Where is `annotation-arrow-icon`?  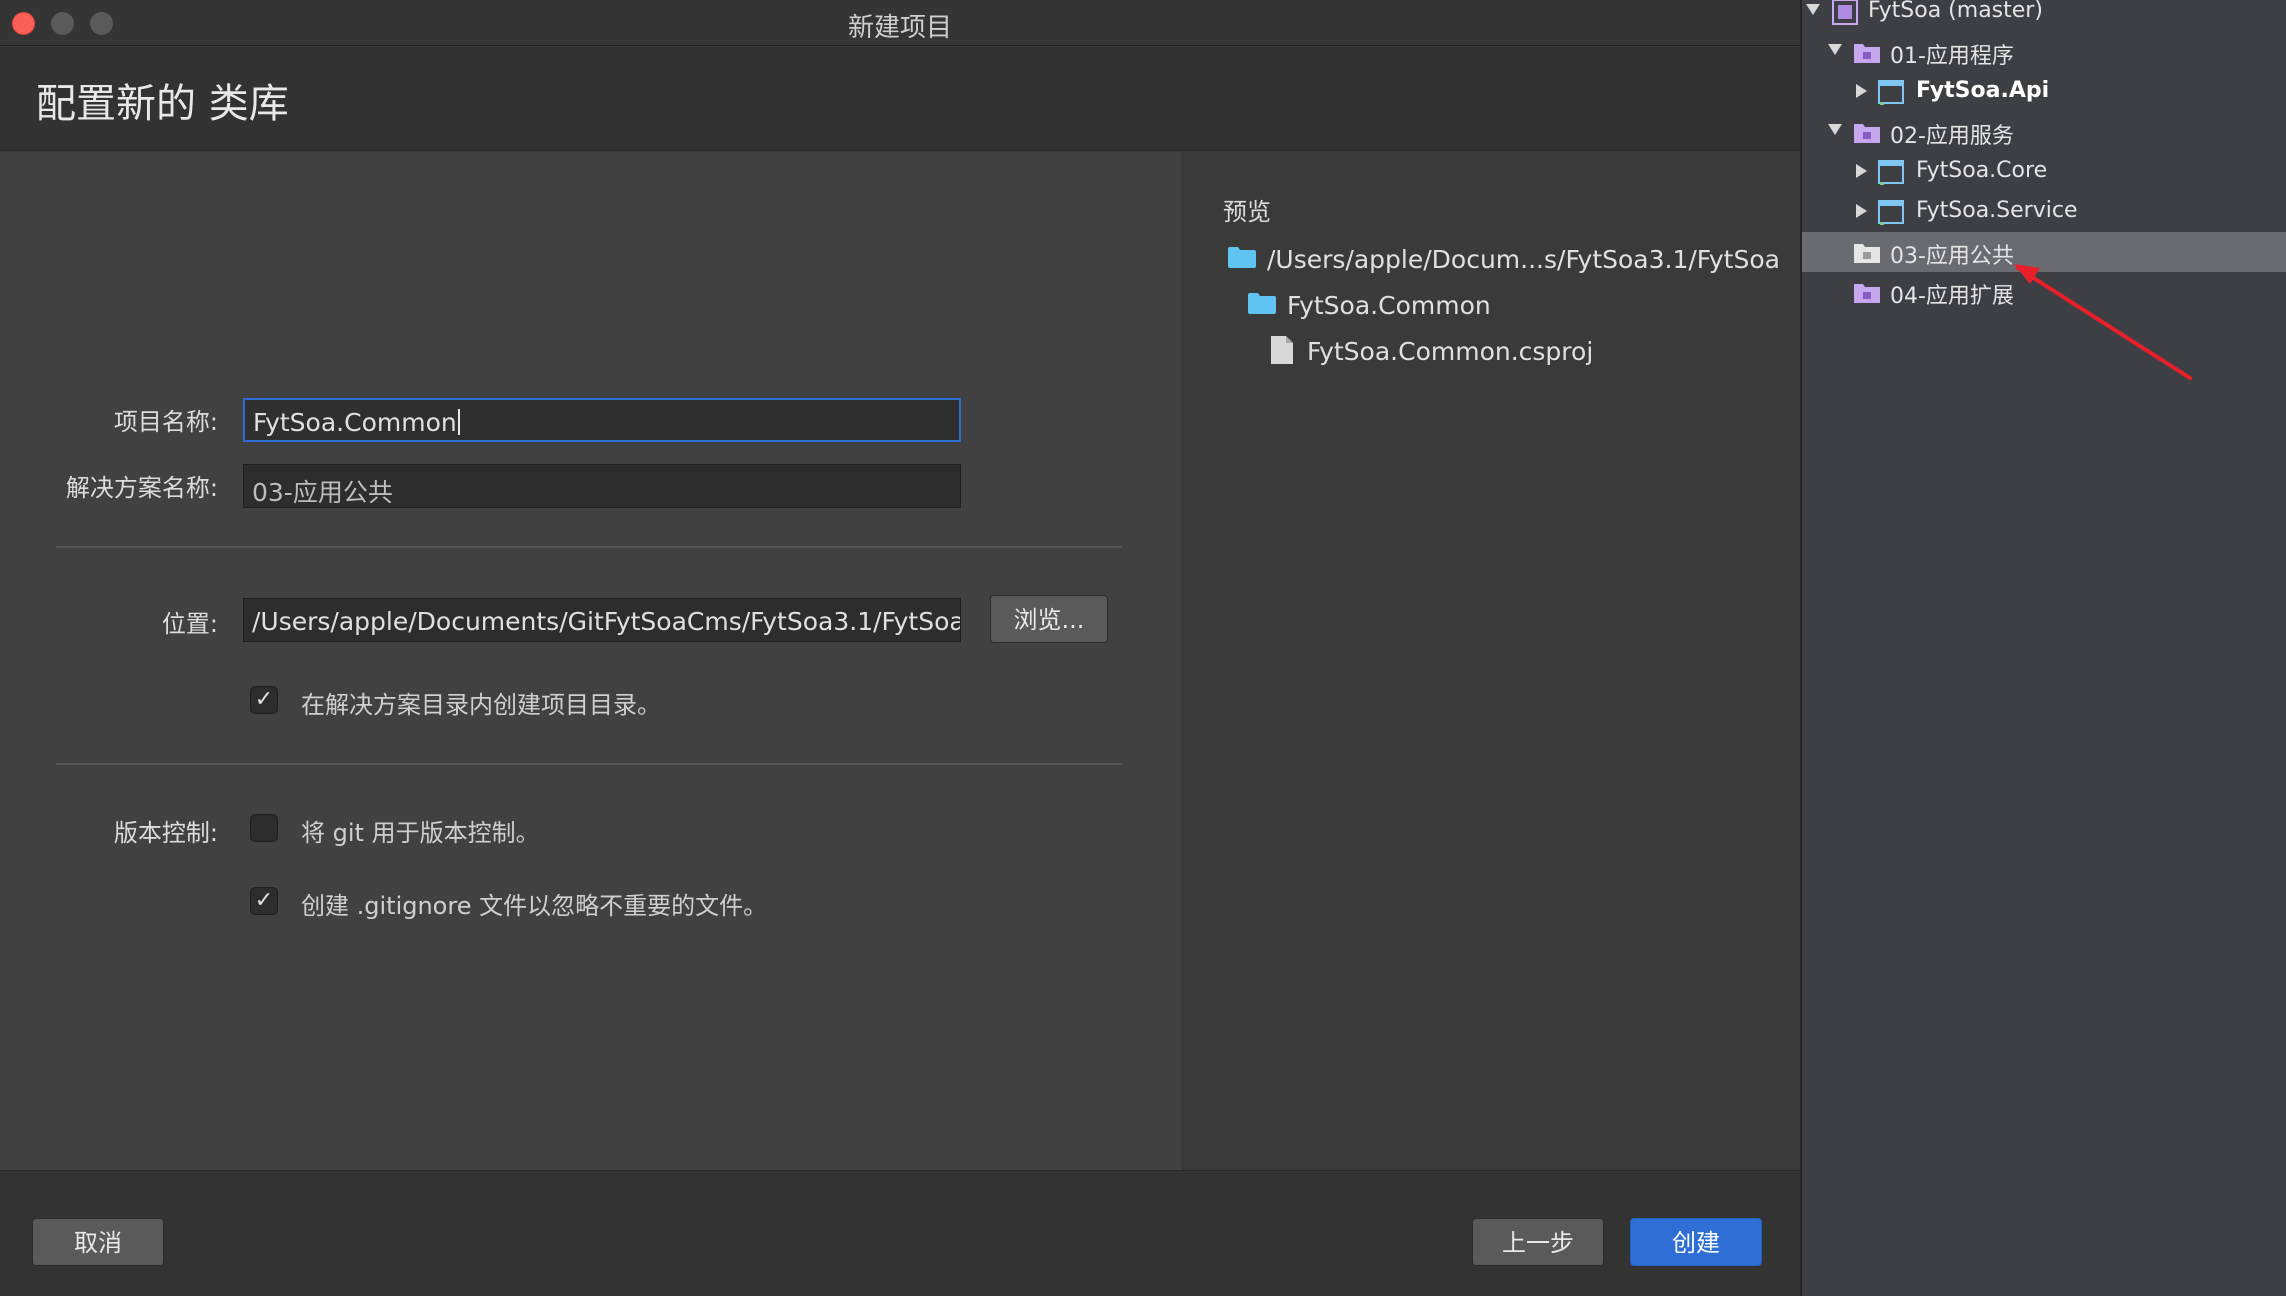
annotation-arrow-icon is located at coordinates (2103, 322).